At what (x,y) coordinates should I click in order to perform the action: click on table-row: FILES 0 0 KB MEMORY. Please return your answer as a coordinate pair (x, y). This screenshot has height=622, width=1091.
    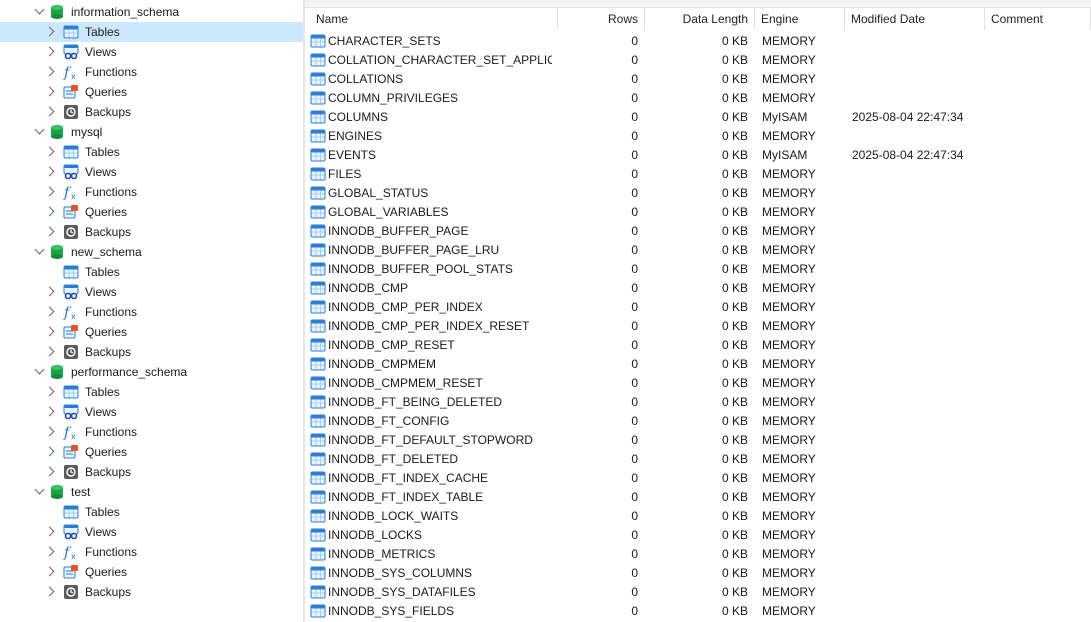
    Looking at the image, I should click on (698, 174).